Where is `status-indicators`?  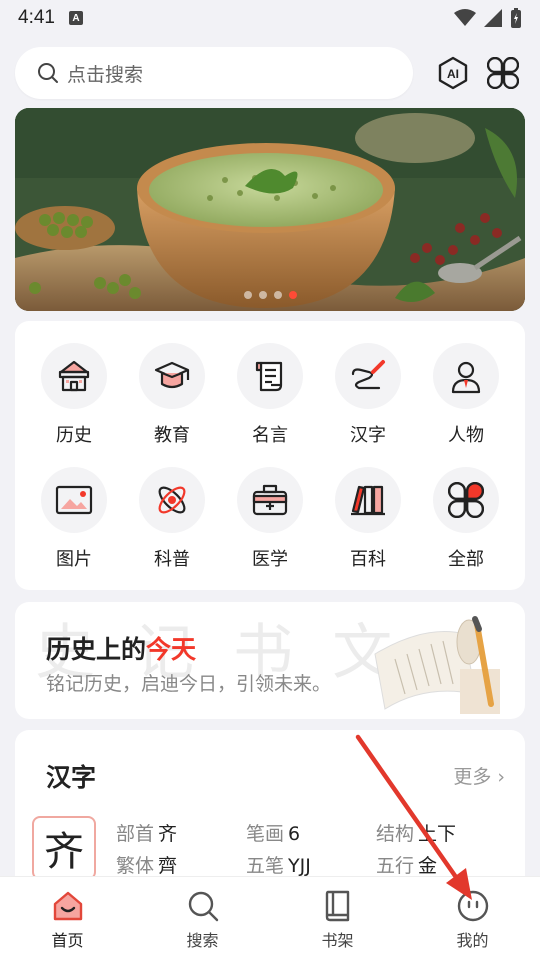 status-indicators is located at coordinates (488, 18).